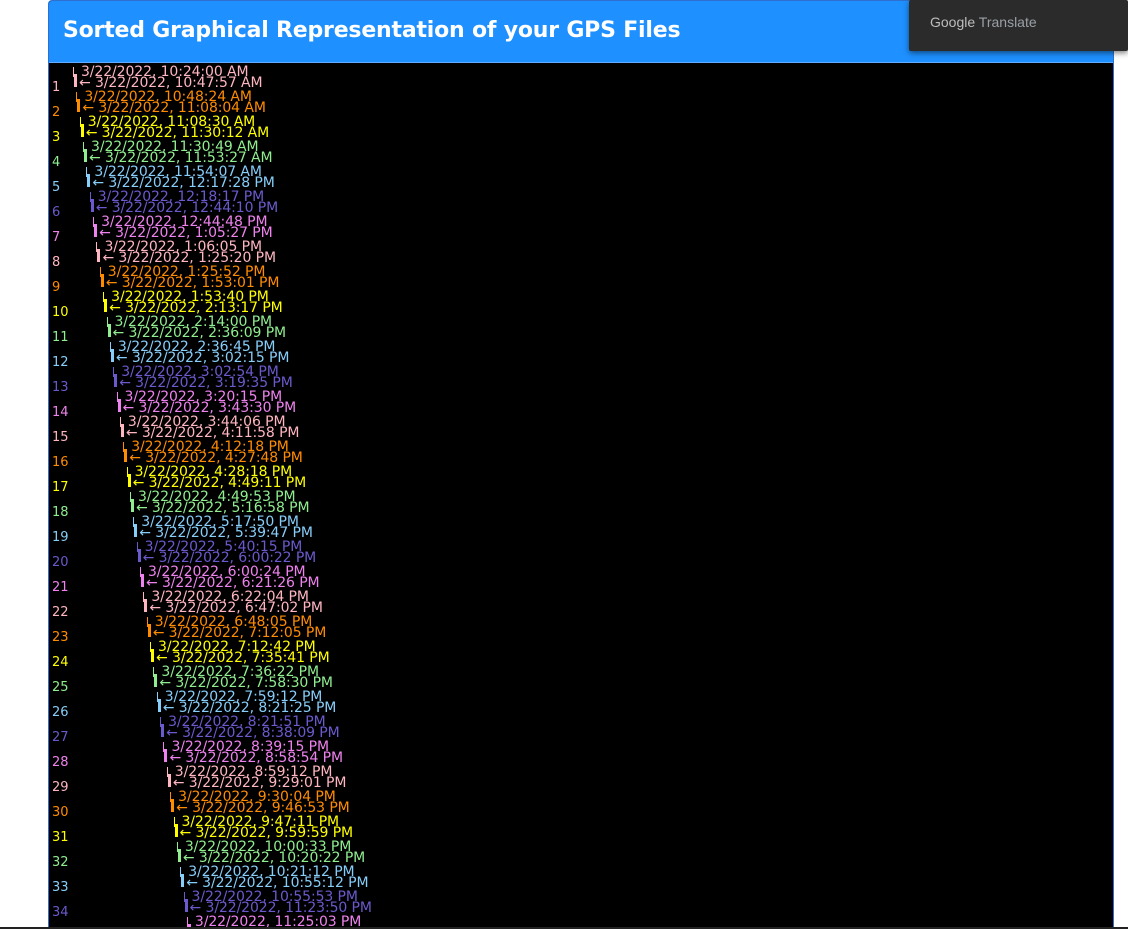  What do you see at coordinates (60, 887) in the screenshot?
I see `row-index: 33` at bounding box center [60, 887].